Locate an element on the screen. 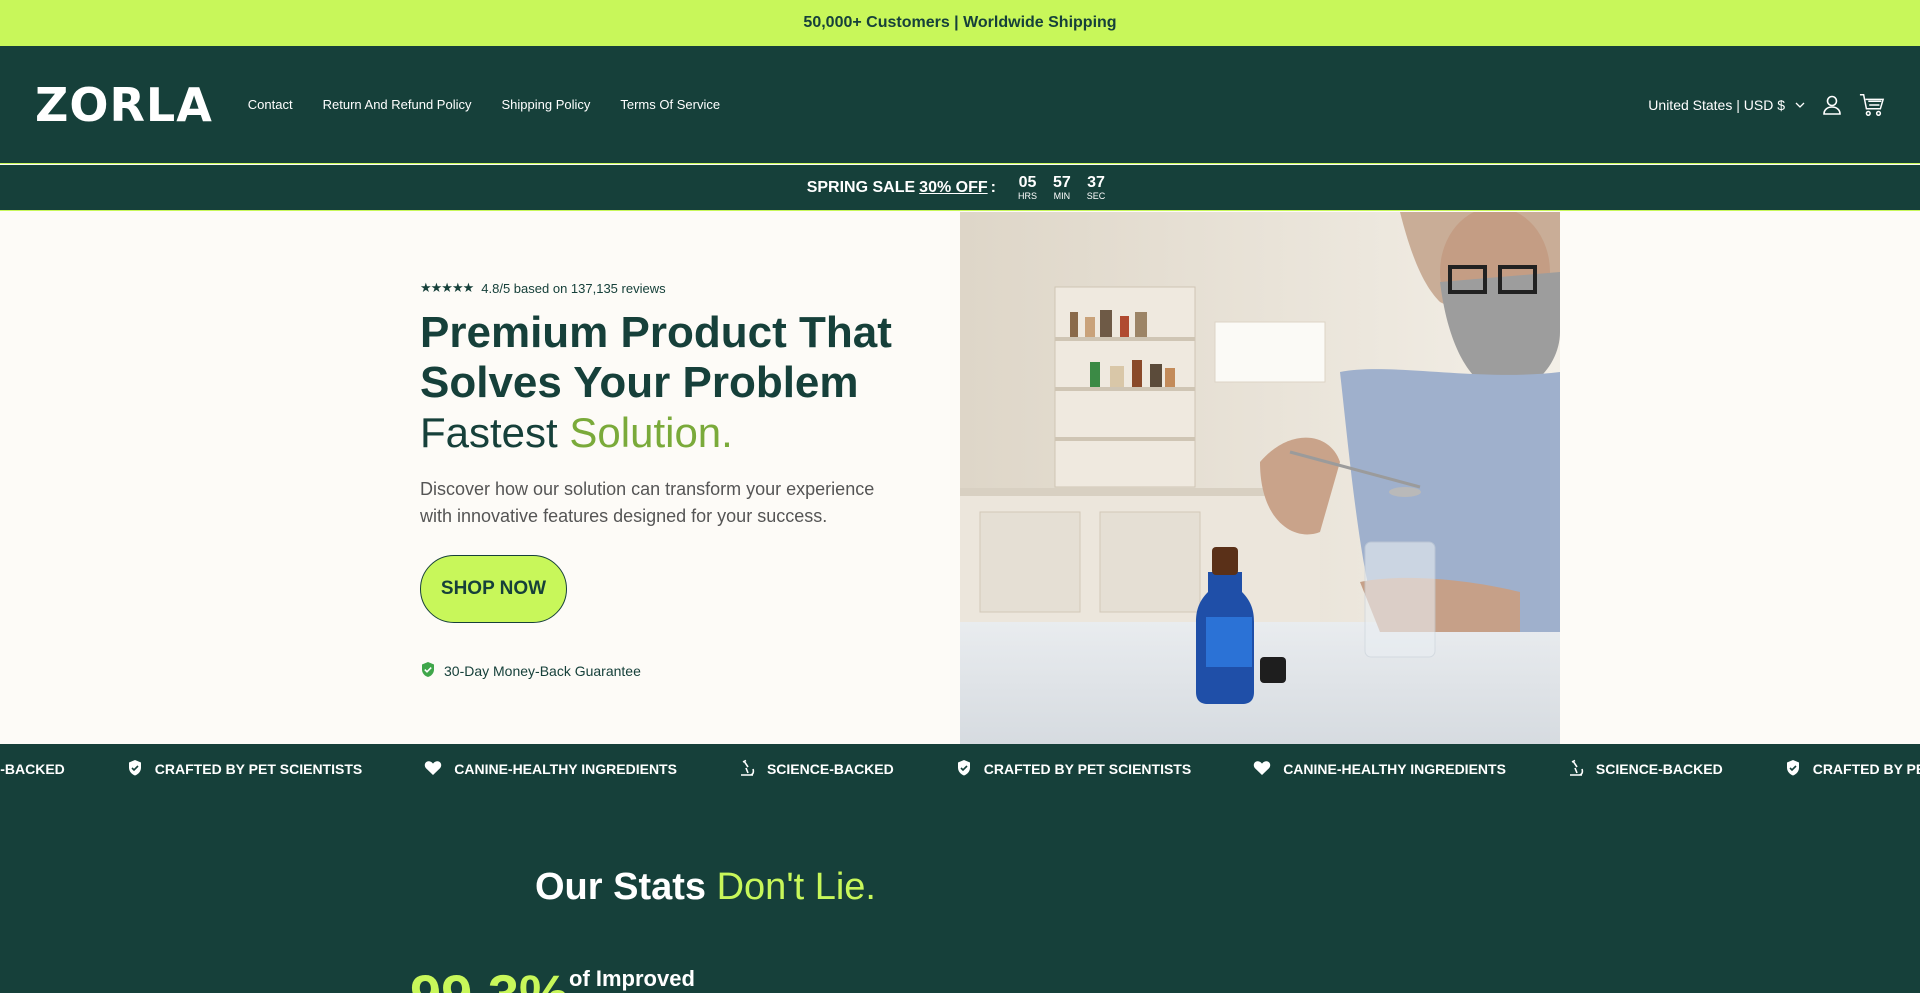  locale-selector: United States | USD $ is located at coordinates (1726, 105).